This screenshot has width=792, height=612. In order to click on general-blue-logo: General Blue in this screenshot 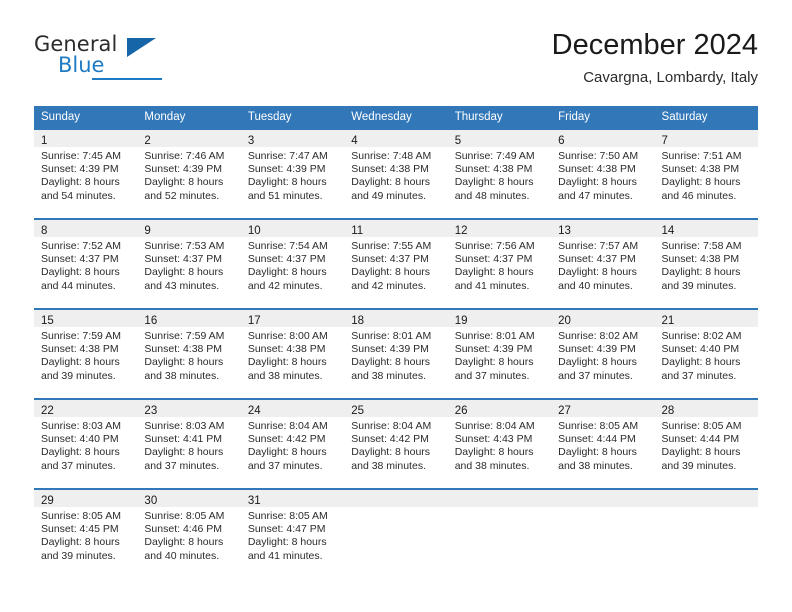, I will do `click(134, 60)`.